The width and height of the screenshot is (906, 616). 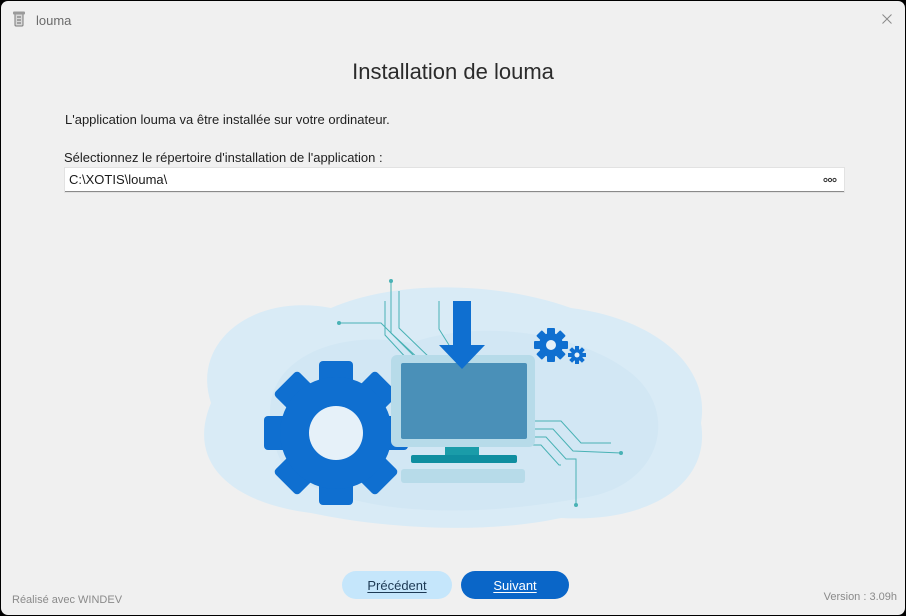 What do you see at coordinates (453, 71) in the screenshot?
I see `page-title: Installation de louma` at bounding box center [453, 71].